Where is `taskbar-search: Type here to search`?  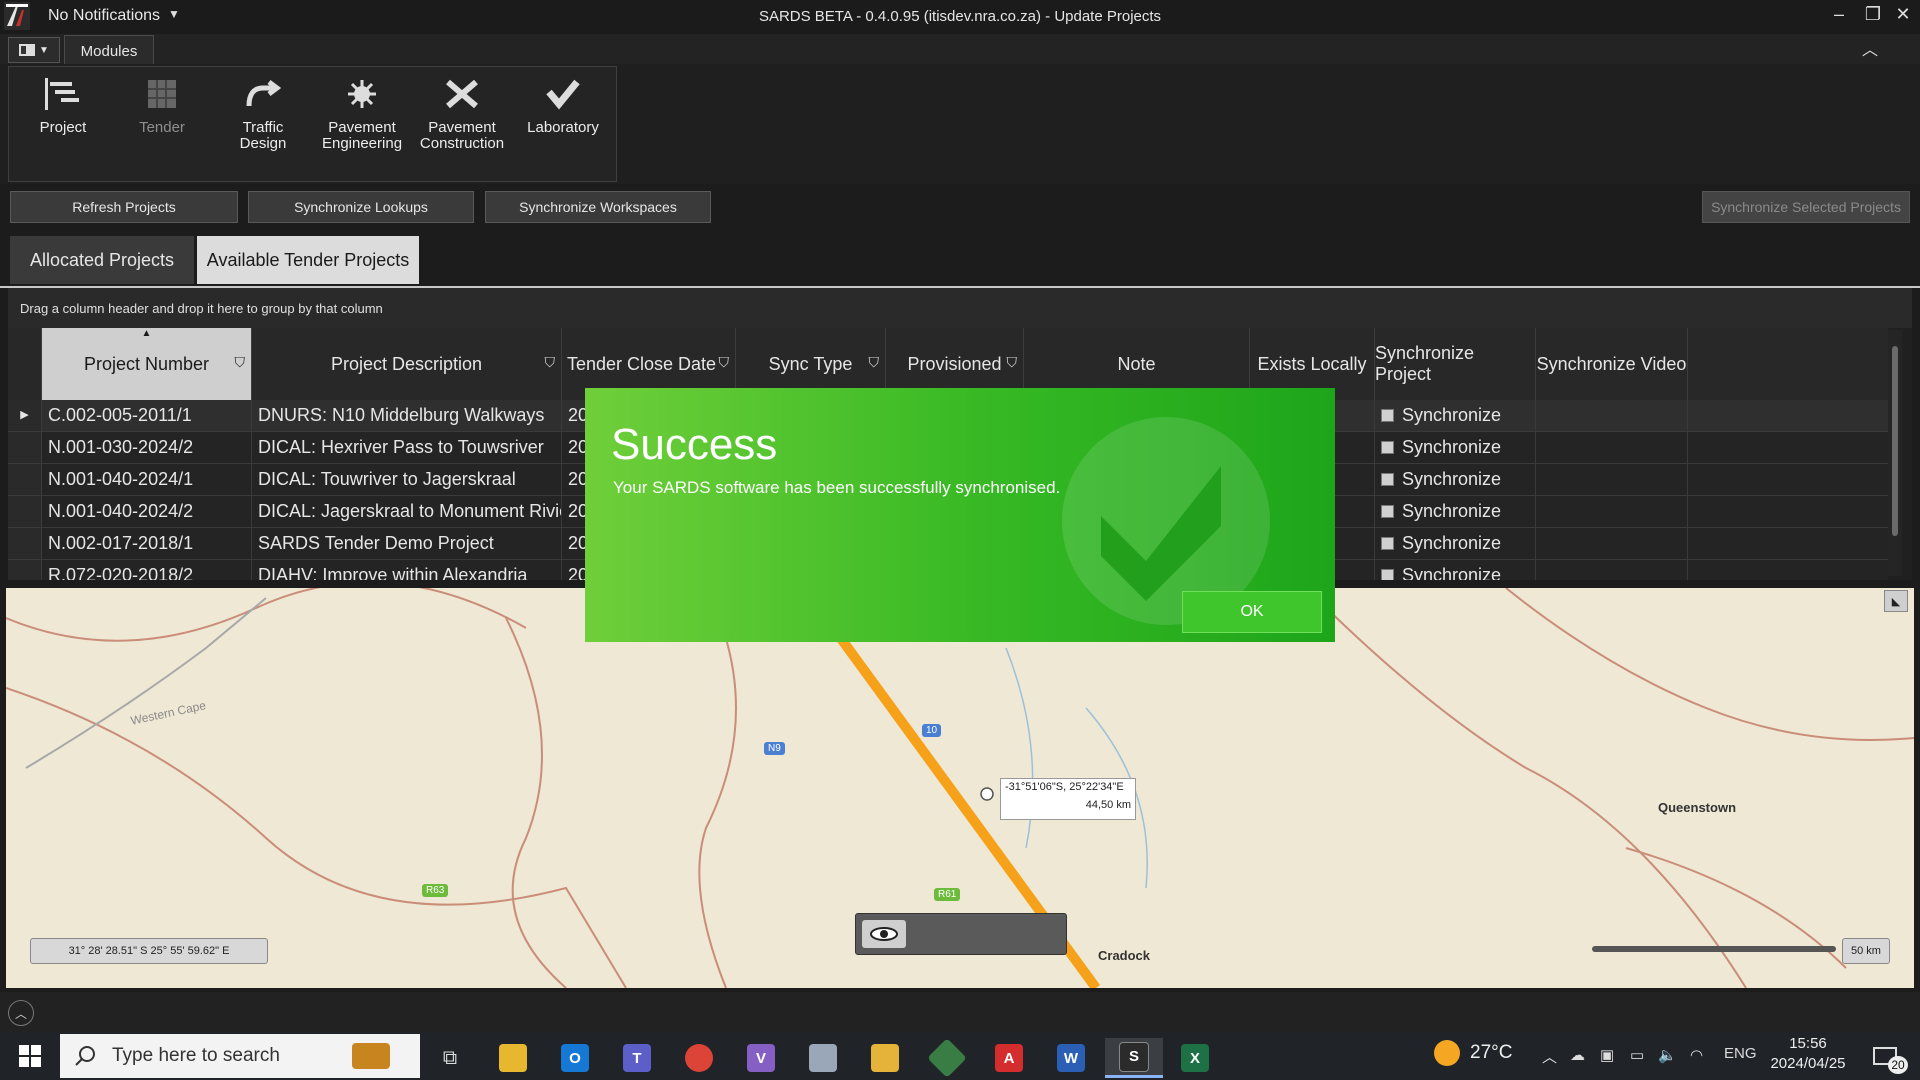 taskbar-search: Type here to search is located at coordinates (240, 1056).